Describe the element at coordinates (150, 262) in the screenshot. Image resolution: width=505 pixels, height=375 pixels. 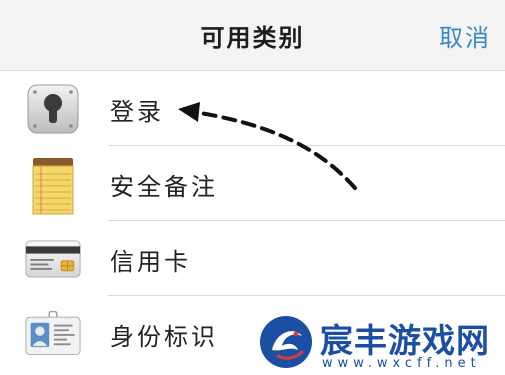
I see `category-label: 信用卡` at that location.